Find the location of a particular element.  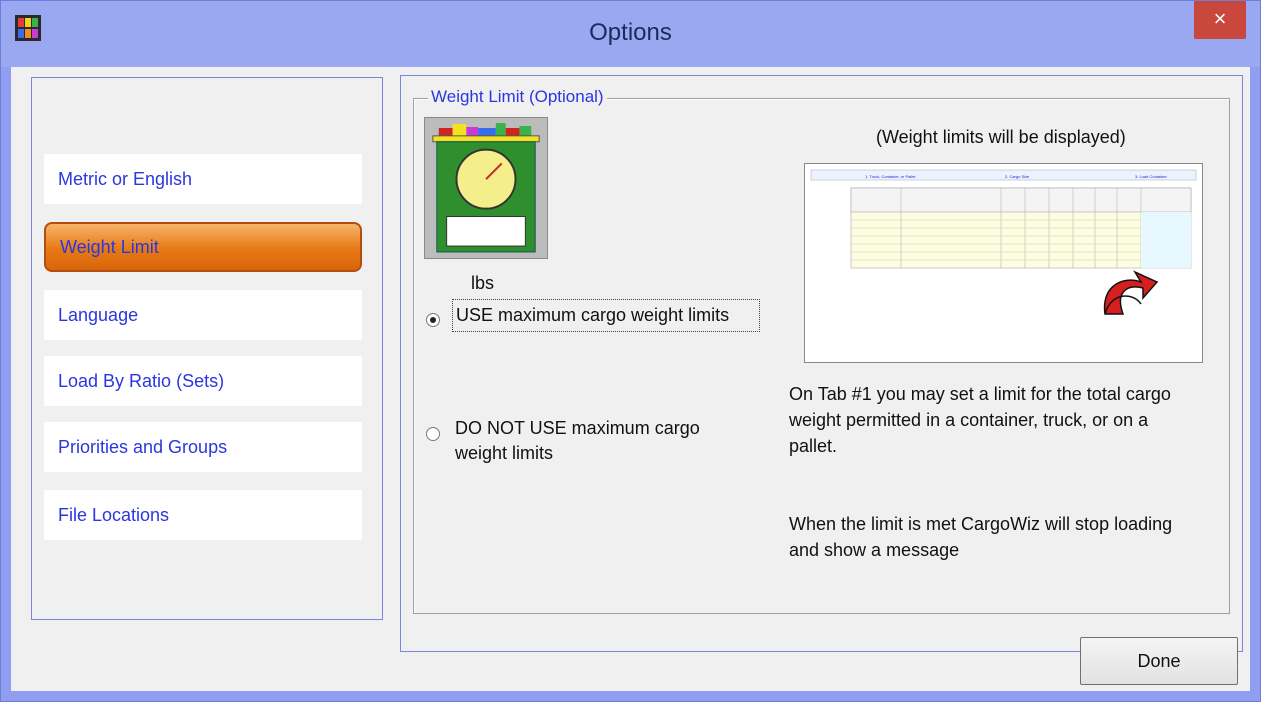

nav-load-by-ratio: Load By Ratio (Sets) is located at coordinates (203, 381).